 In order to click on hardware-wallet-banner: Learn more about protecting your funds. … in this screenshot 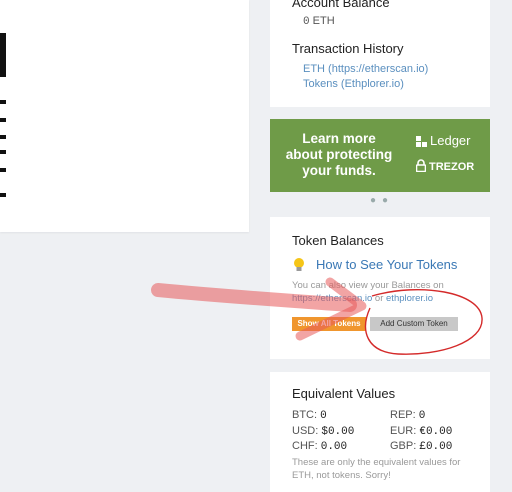, I will do `click(380, 155)`.